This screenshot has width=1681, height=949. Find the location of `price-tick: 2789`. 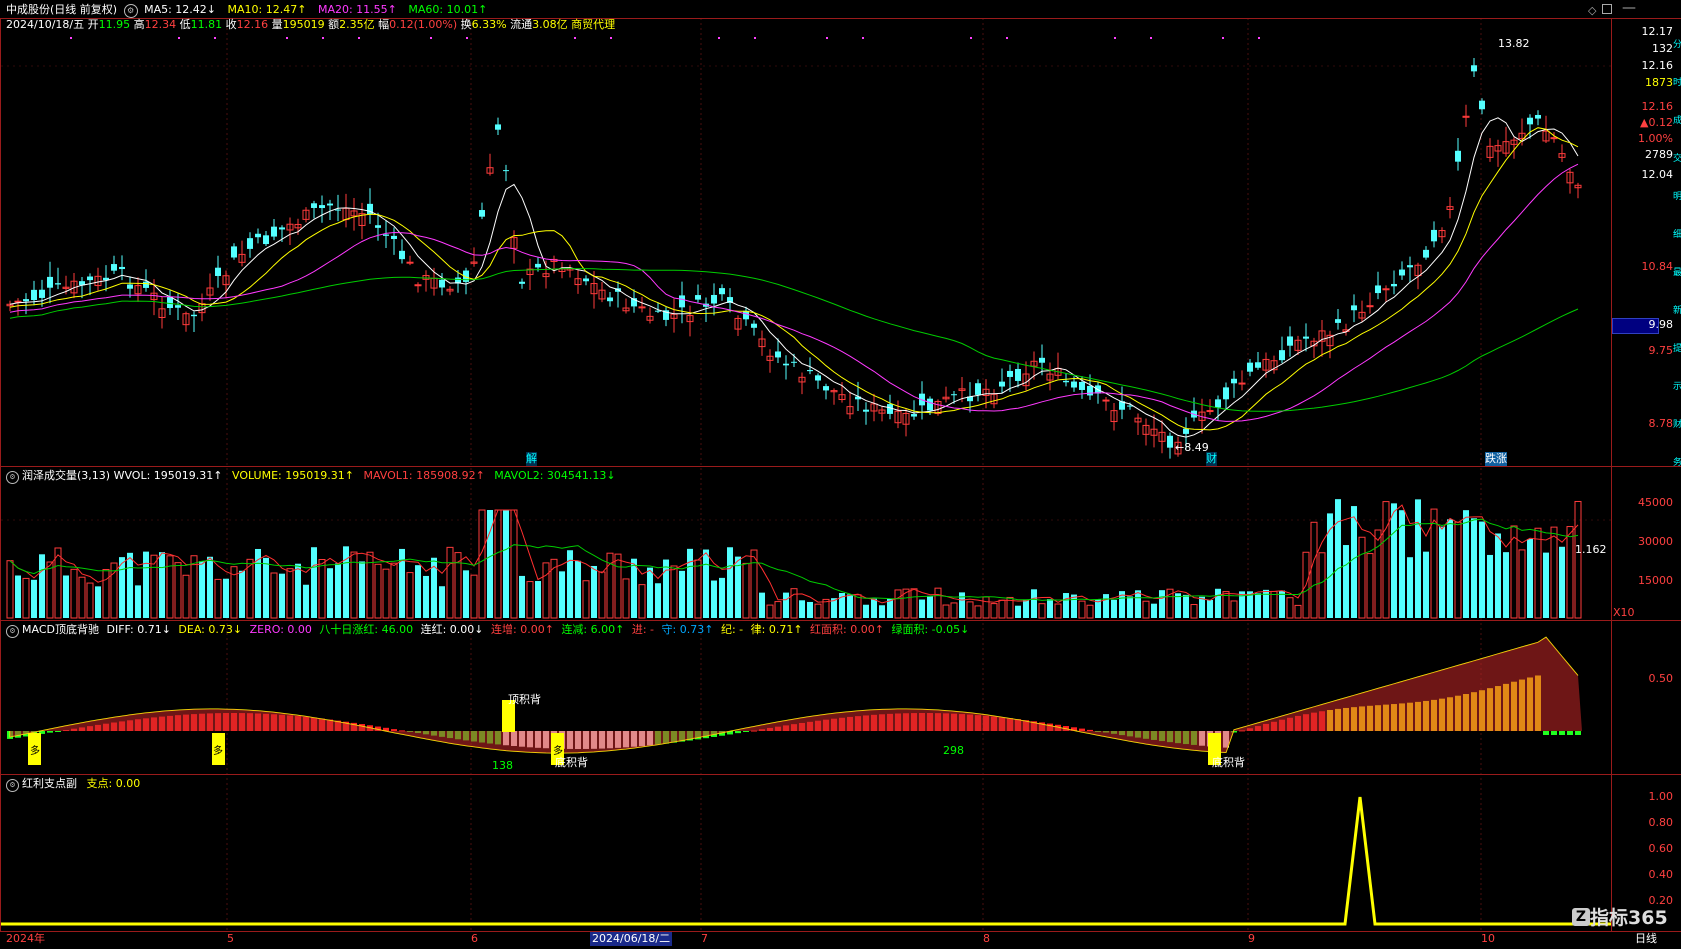

price-tick: 2789 is located at coordinates (1659, 154).